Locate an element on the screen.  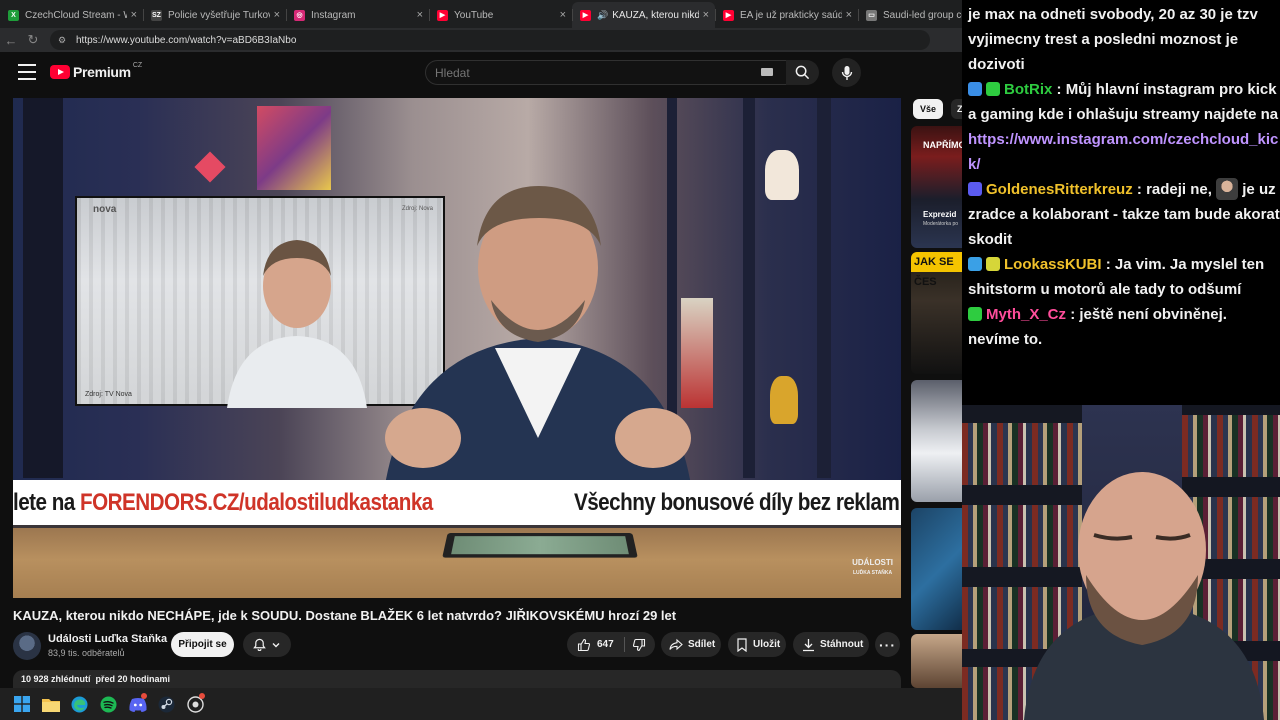
save-button: Uložit is located at coordinates (757, 644).